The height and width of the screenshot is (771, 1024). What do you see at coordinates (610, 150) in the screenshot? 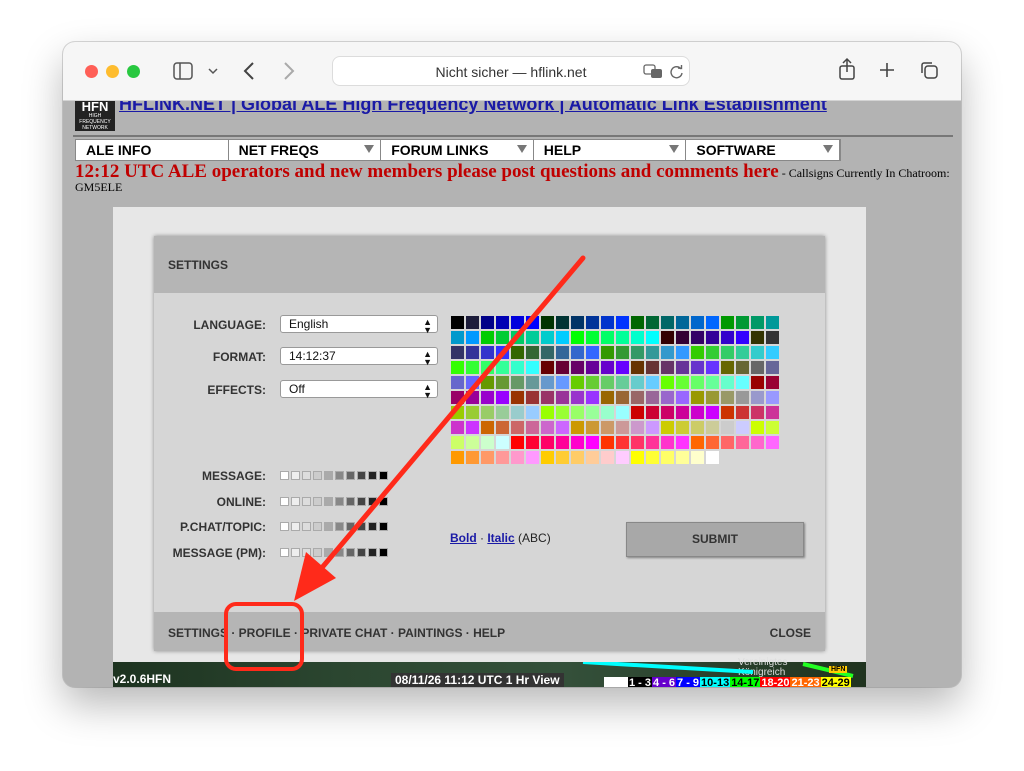
I see `menu-help: HELP` at bounding box center [610, 150].